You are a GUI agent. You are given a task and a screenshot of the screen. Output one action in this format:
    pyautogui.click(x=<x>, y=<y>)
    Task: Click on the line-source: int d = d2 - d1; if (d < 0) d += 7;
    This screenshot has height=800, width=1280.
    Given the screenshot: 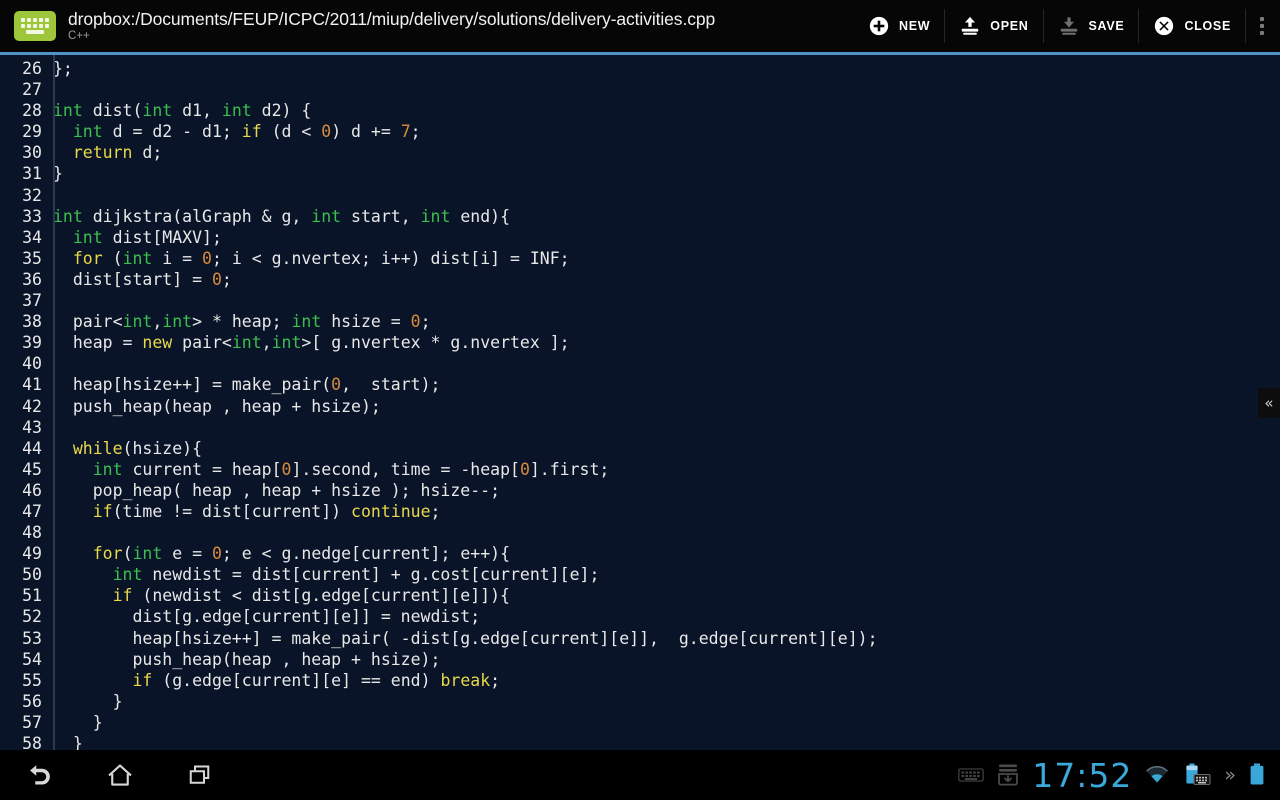 What is the action you would take?
    pyautogui.click(x=234, y=131)
    